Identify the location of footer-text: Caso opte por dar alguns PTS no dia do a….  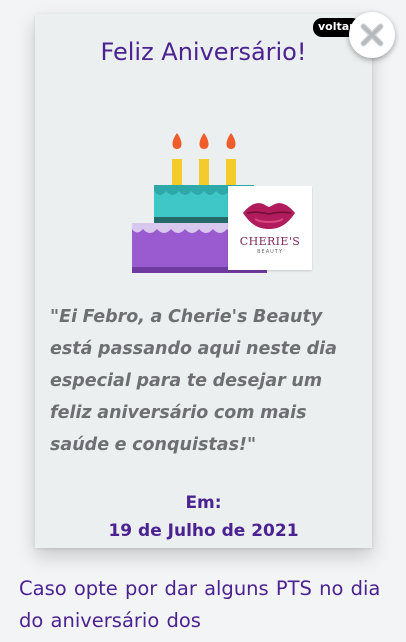
(200, 604).